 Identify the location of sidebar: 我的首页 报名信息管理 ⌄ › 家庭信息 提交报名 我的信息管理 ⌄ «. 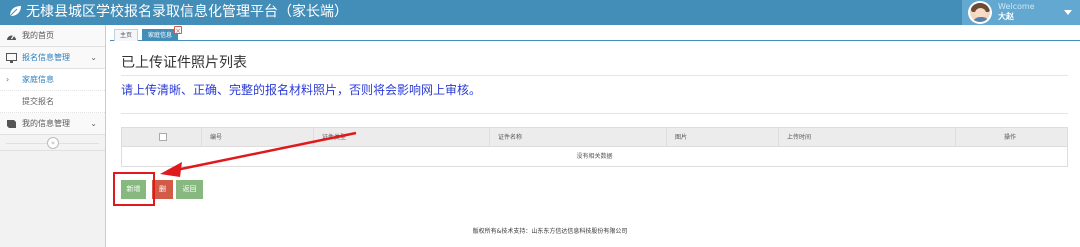
(53, 136).